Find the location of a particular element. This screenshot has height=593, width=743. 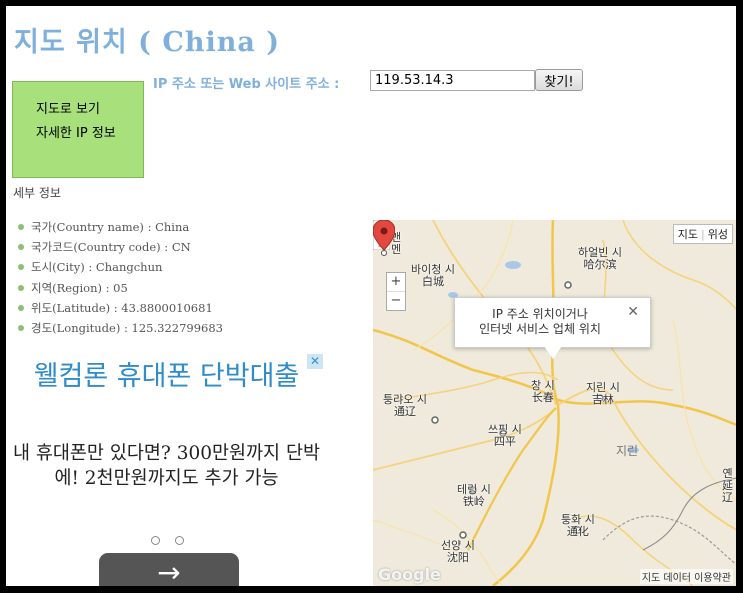

info-window-tail is located at coordinates (553, 352).